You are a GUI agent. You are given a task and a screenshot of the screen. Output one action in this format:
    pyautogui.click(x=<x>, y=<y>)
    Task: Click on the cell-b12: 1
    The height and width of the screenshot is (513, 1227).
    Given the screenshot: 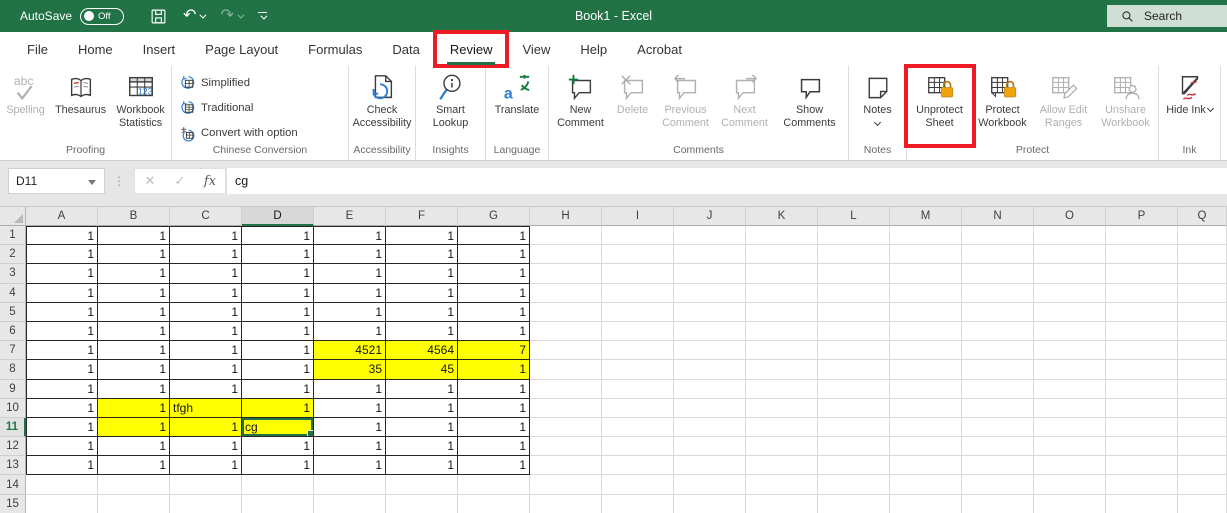 What is the action you would take?
    pyautogui.click(x=134, y=447)
    